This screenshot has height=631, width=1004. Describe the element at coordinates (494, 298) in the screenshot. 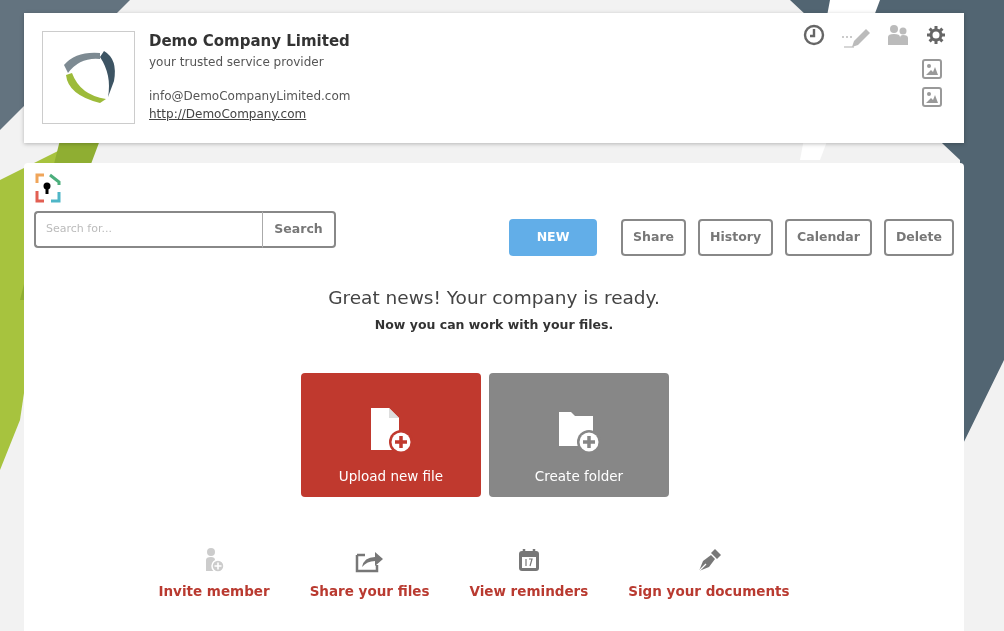

I see `welcome-heading: Great news! Your company is ready.` at that location.